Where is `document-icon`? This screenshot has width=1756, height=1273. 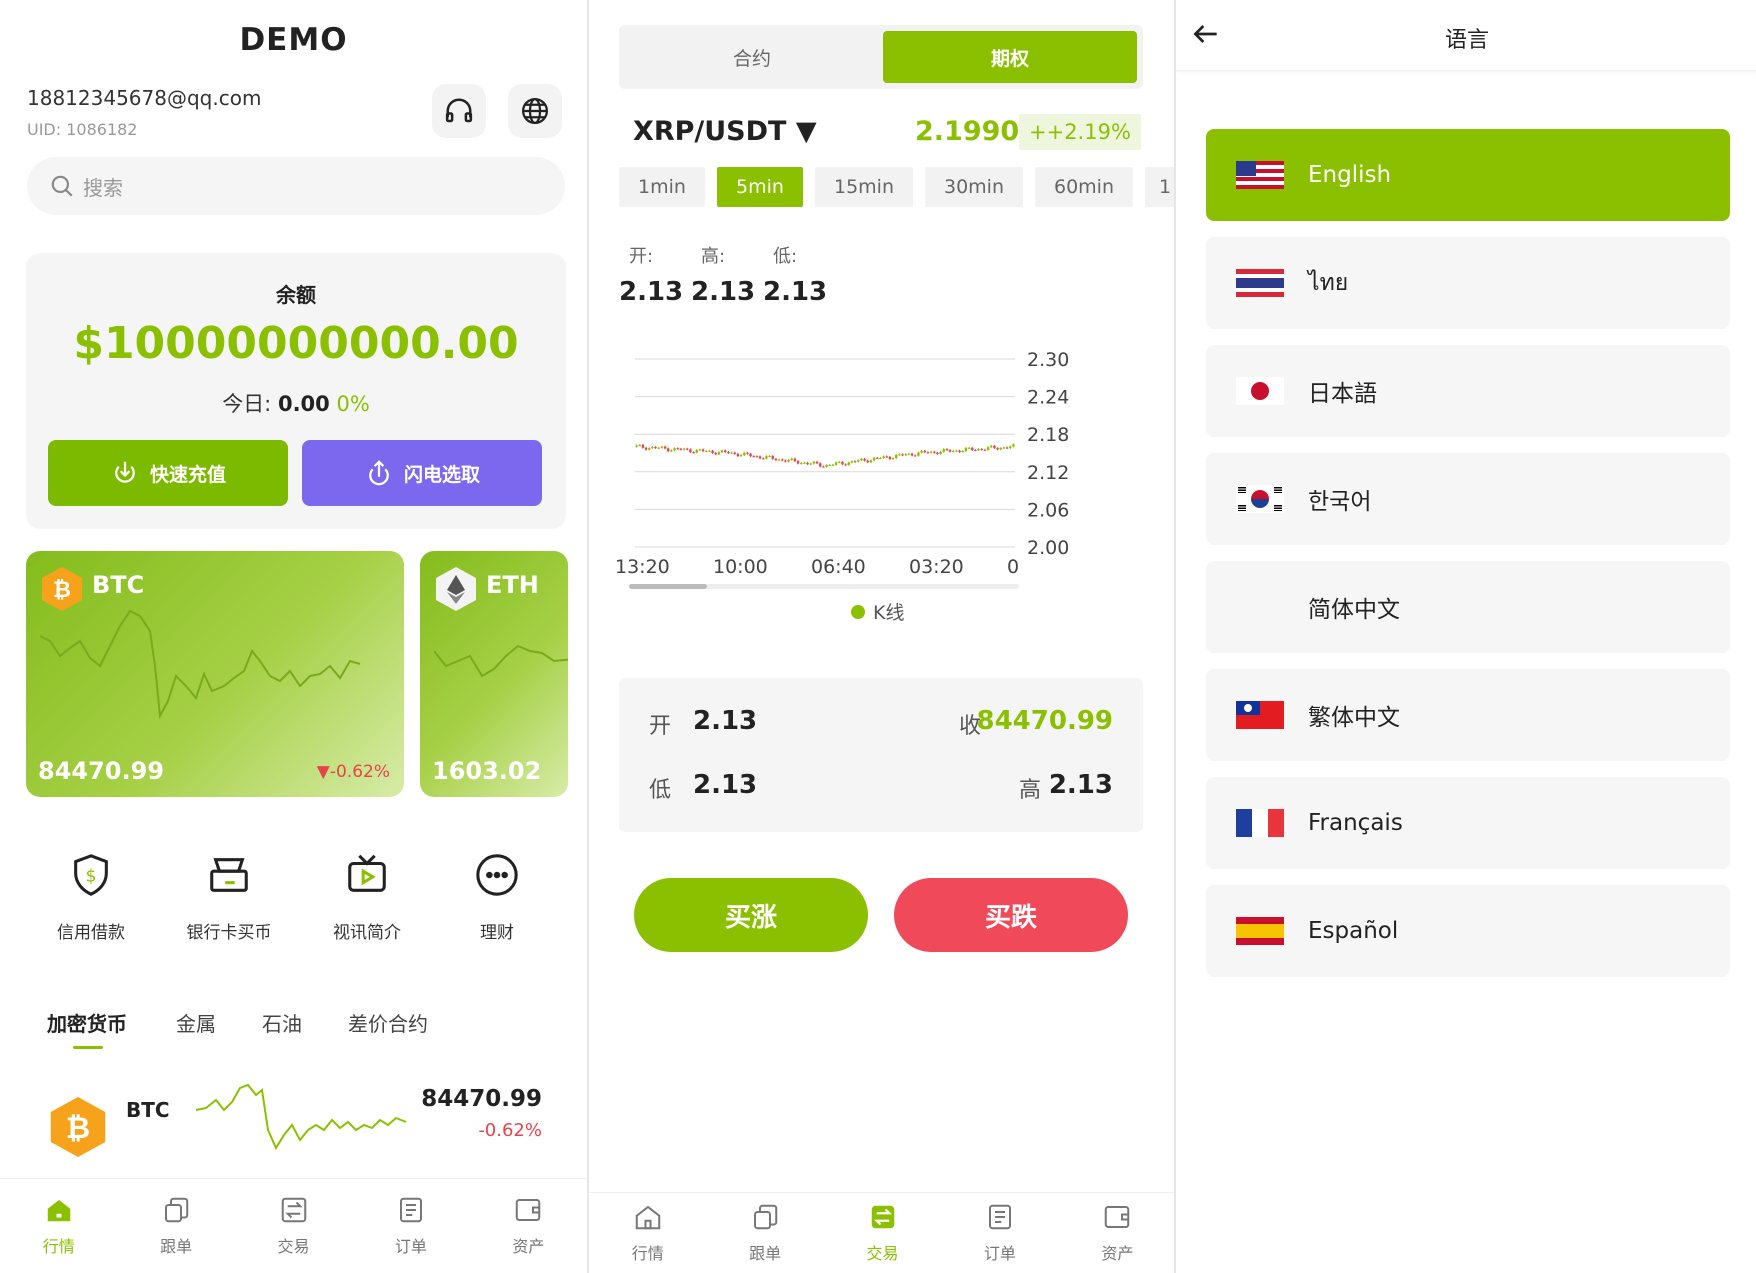
document-icon is located at coordinates (999, 1217).